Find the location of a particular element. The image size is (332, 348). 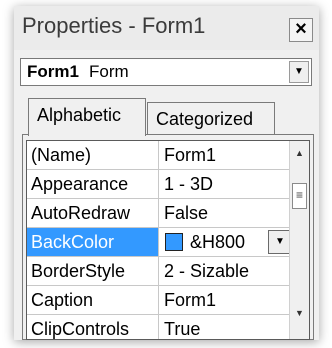

property-row: AutoRedraw False is located at coordinates (158, 213).